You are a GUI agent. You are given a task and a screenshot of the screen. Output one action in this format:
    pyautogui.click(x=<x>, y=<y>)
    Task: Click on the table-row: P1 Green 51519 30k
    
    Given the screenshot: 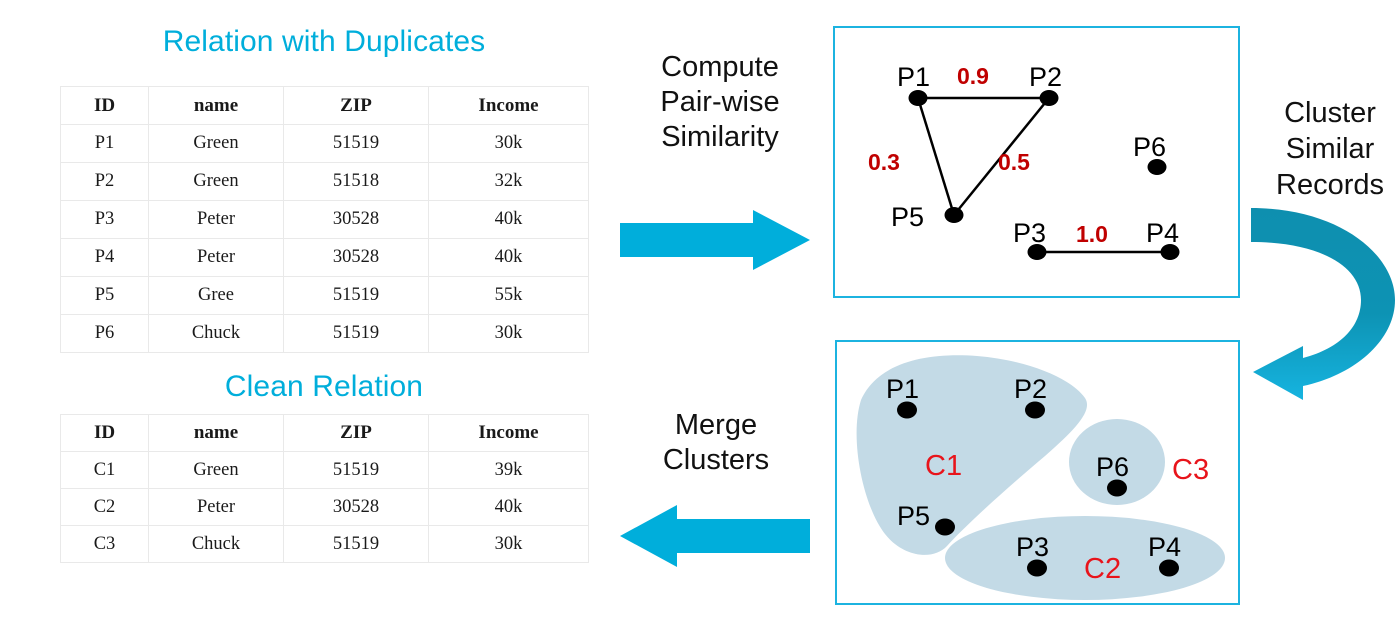 What is the action you would take?
    pyautogui.click(x=324, y=143)
    